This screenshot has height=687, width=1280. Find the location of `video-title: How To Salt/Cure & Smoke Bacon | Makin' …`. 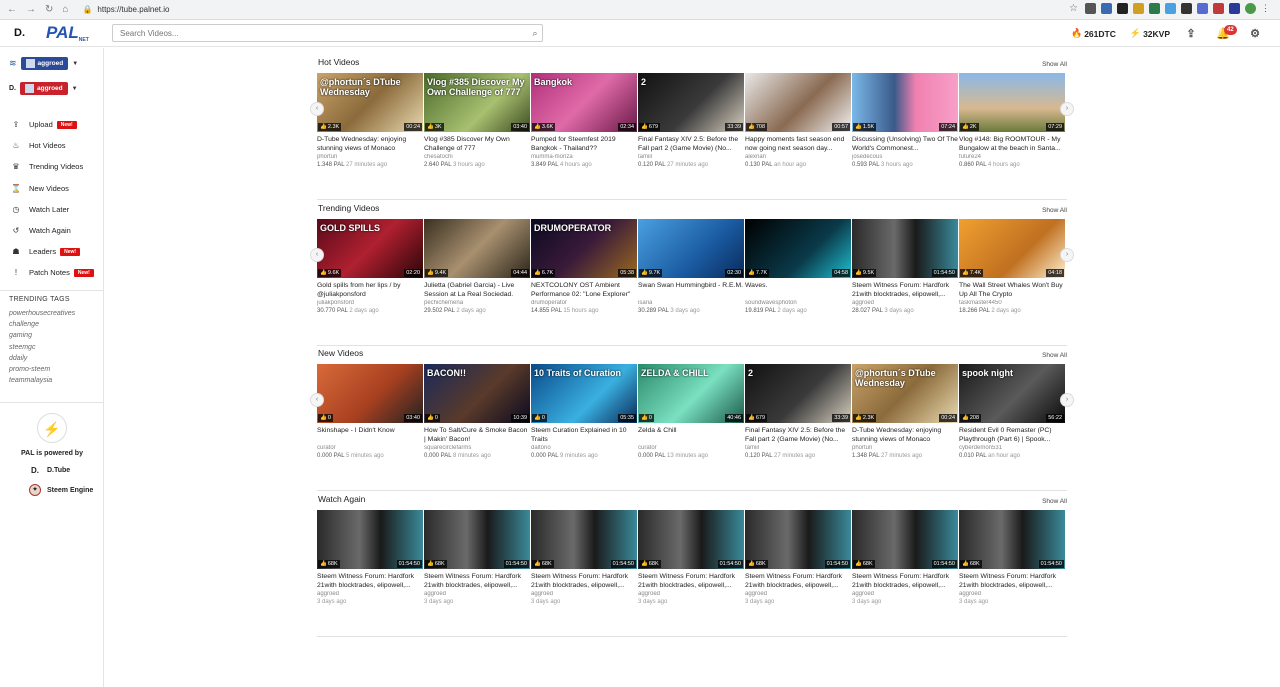

video-title: How To Salt/Cure & Smoke Bacon | Makin' … is located at coordinates (477, 435).